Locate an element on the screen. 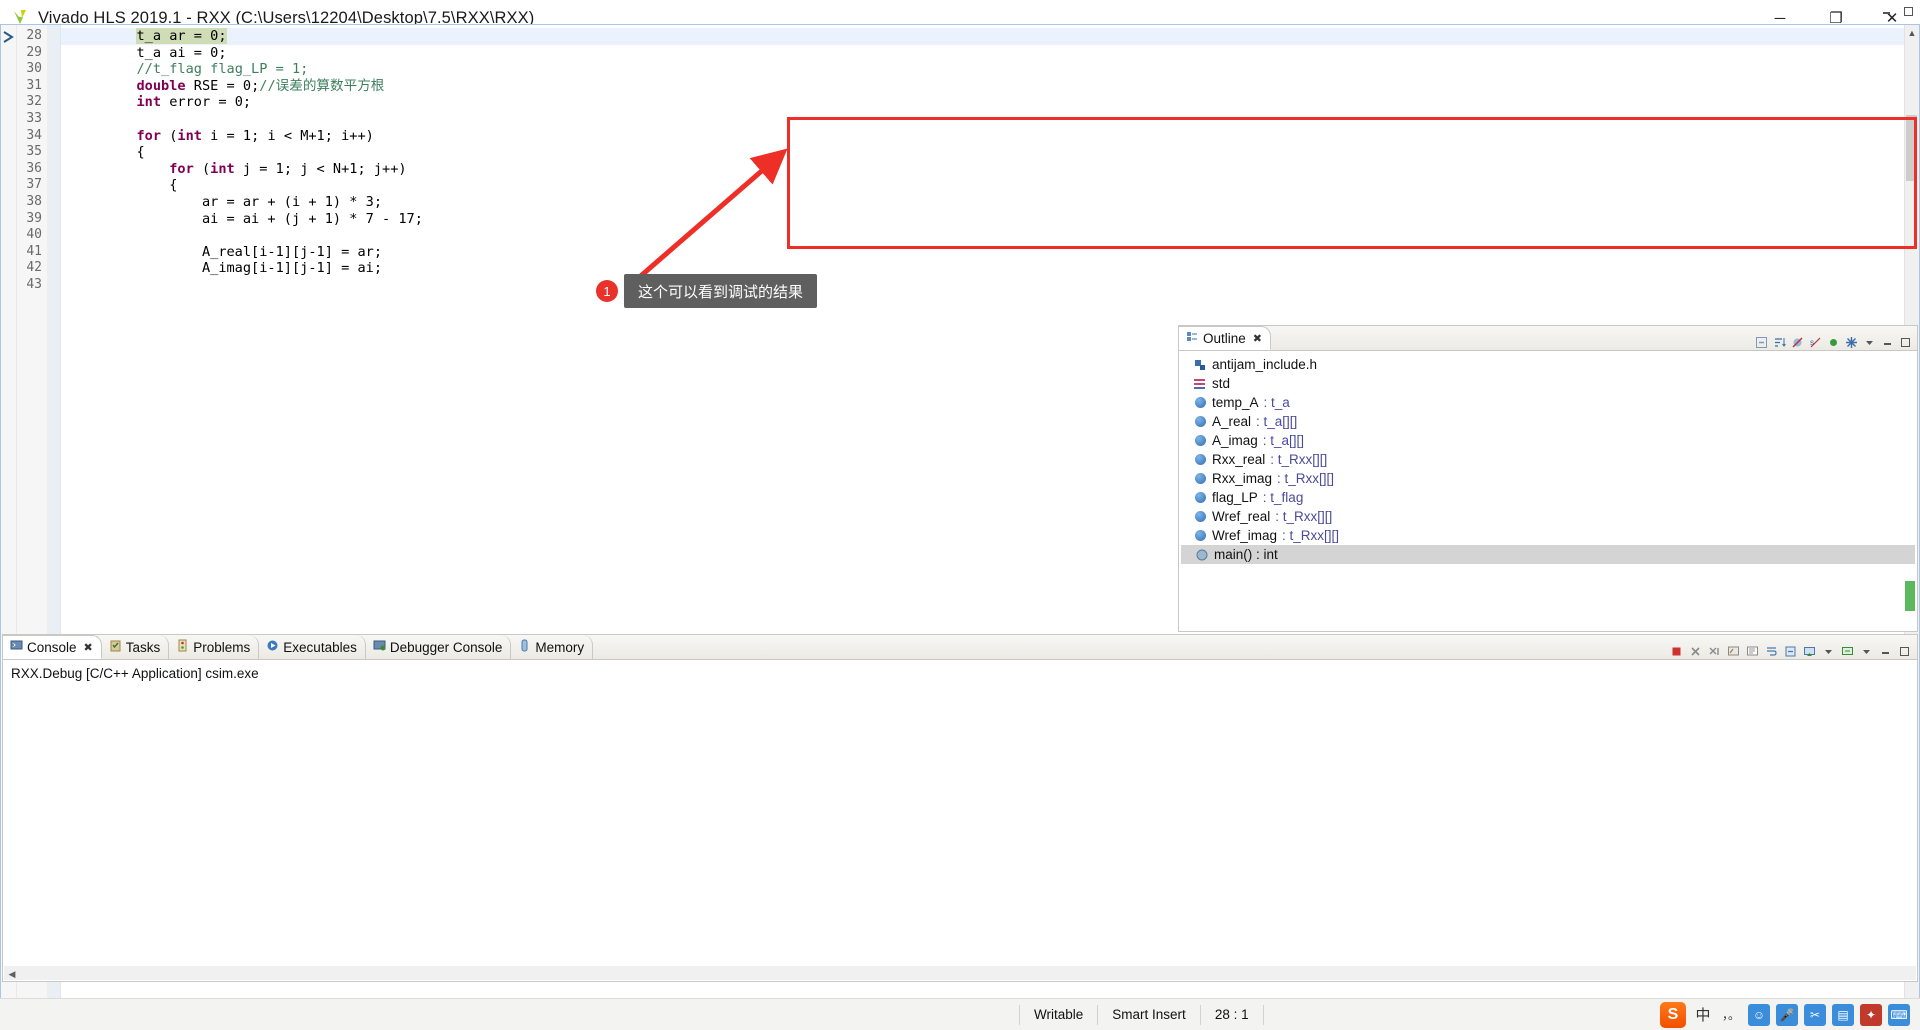  code-line: A_imag[i-1][j-1] = ai; is located at coordinates (982, 268).